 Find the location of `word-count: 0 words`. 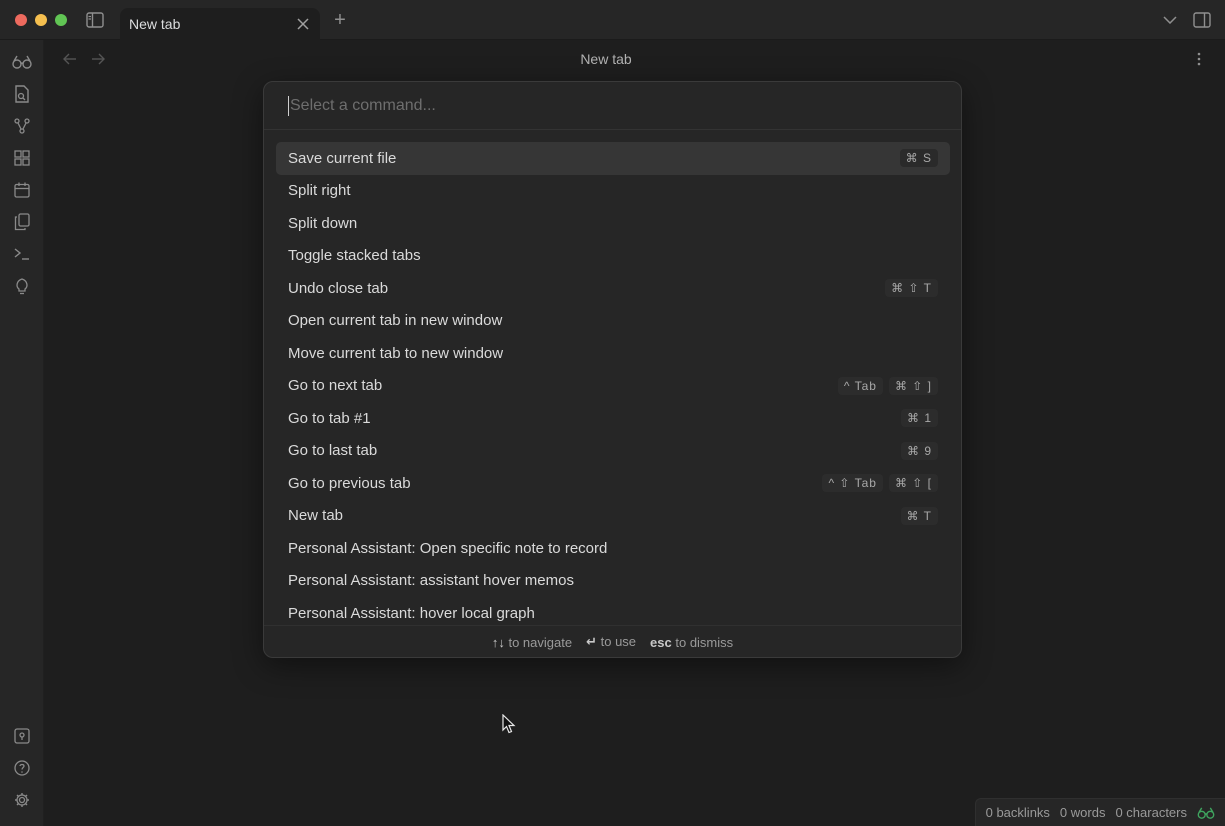

word-count: 0 words is located at coordinates (1082, 812).